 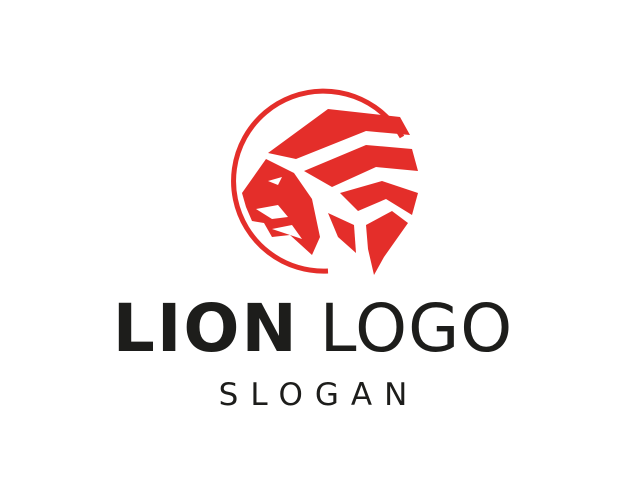 What do you see at coordinates (205, 328) in the screenshot?
I see `logo-title-part1: LION` at bounding box center [205, 328].